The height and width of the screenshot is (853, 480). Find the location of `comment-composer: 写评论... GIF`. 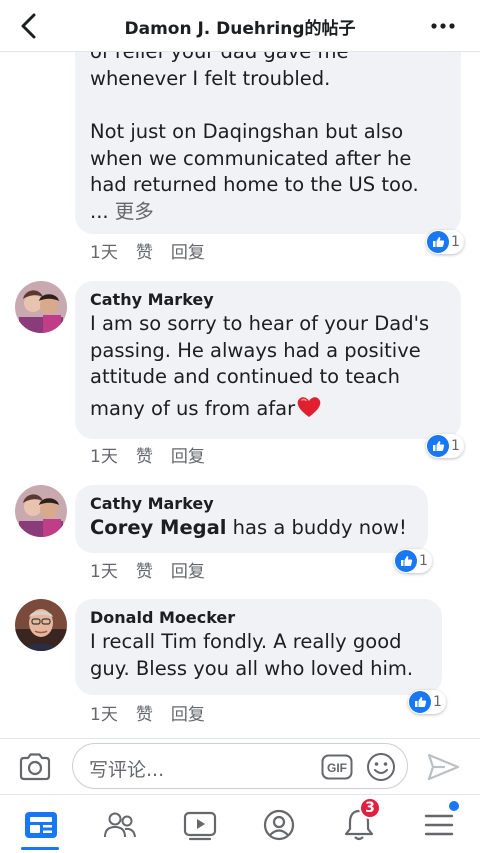

comment-composer: 写评论... GIF is located at coordinates (240, 766).